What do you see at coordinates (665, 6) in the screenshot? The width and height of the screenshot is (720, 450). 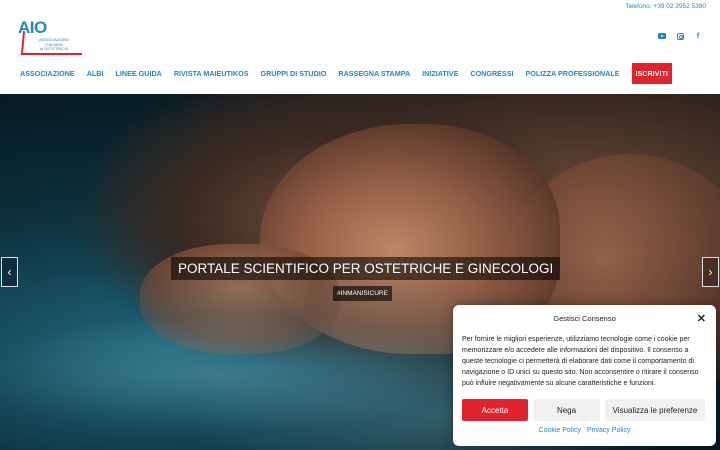 I see `phone-number: Telefono: +39 02 2952 5380` at bounding box center [665, 6].